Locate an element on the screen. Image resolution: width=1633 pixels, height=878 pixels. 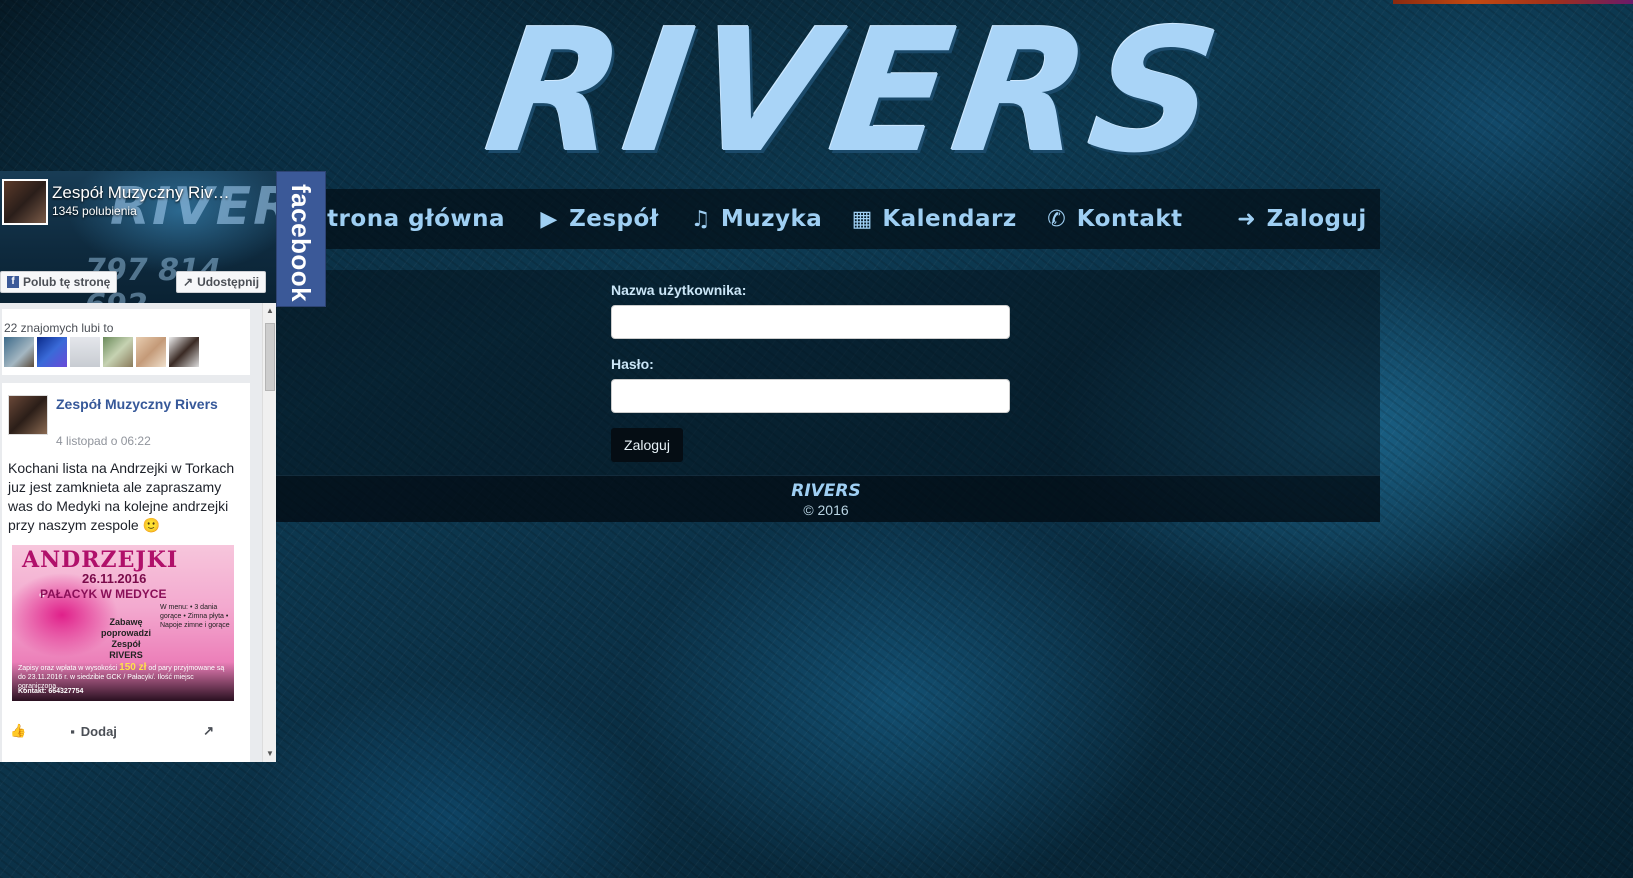
facebook-tab: facebook is located at coordinates (301, 239).